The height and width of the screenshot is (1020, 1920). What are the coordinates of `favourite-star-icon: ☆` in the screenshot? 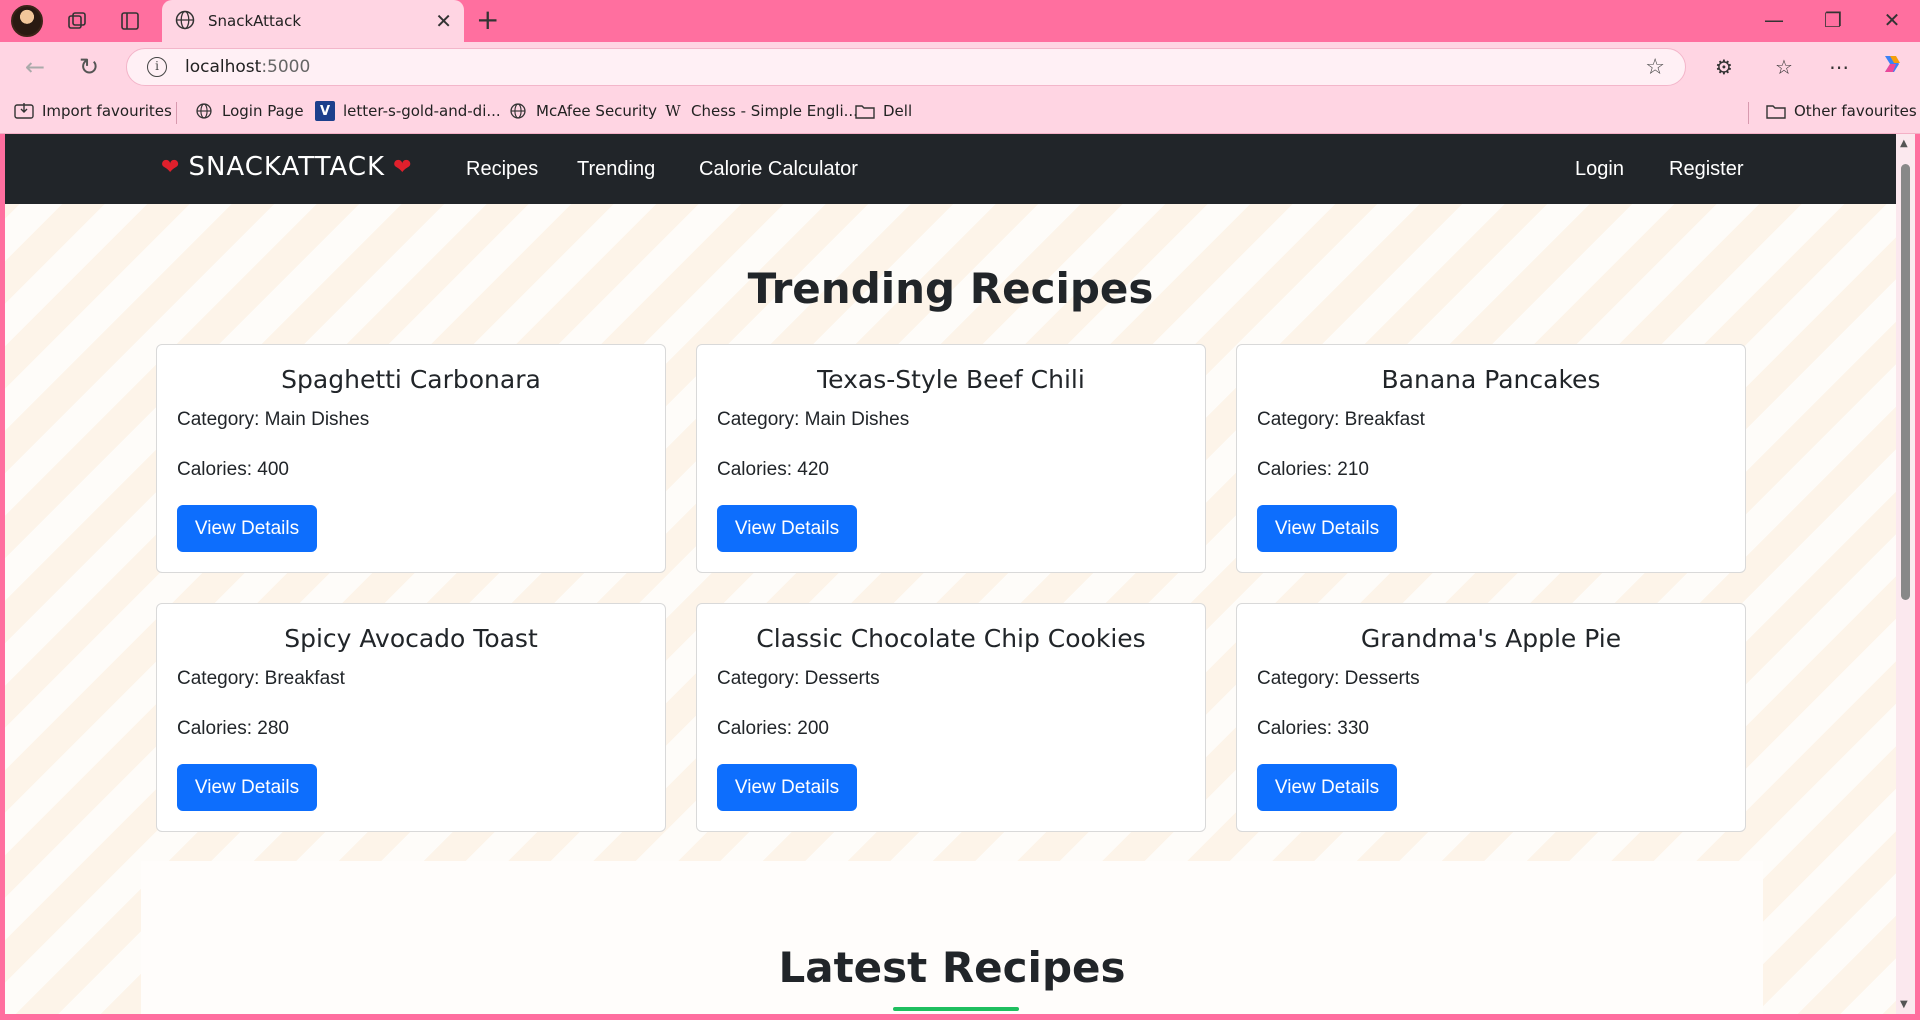 It's located at (1655, 67).